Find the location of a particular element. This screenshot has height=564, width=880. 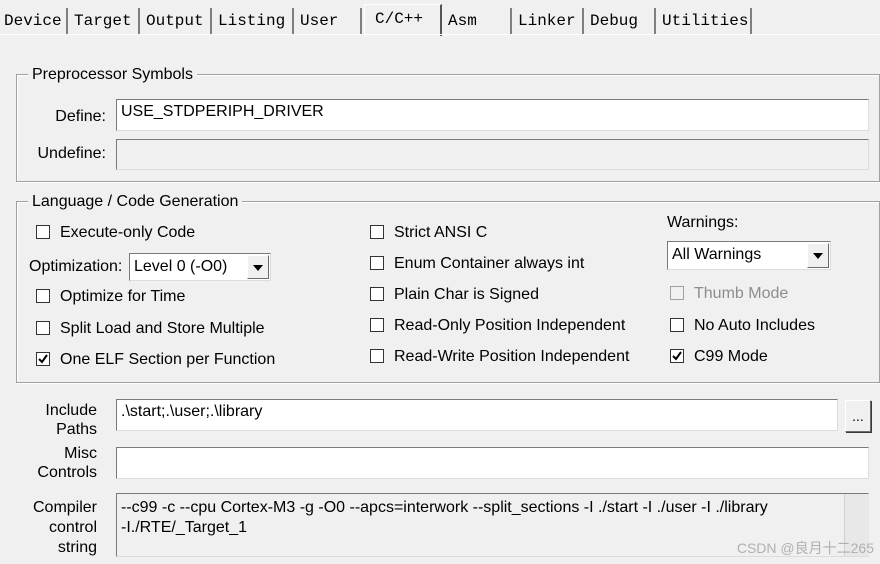

one-elf-label: One ELF Section per Function is located at coordinates (168, 359).